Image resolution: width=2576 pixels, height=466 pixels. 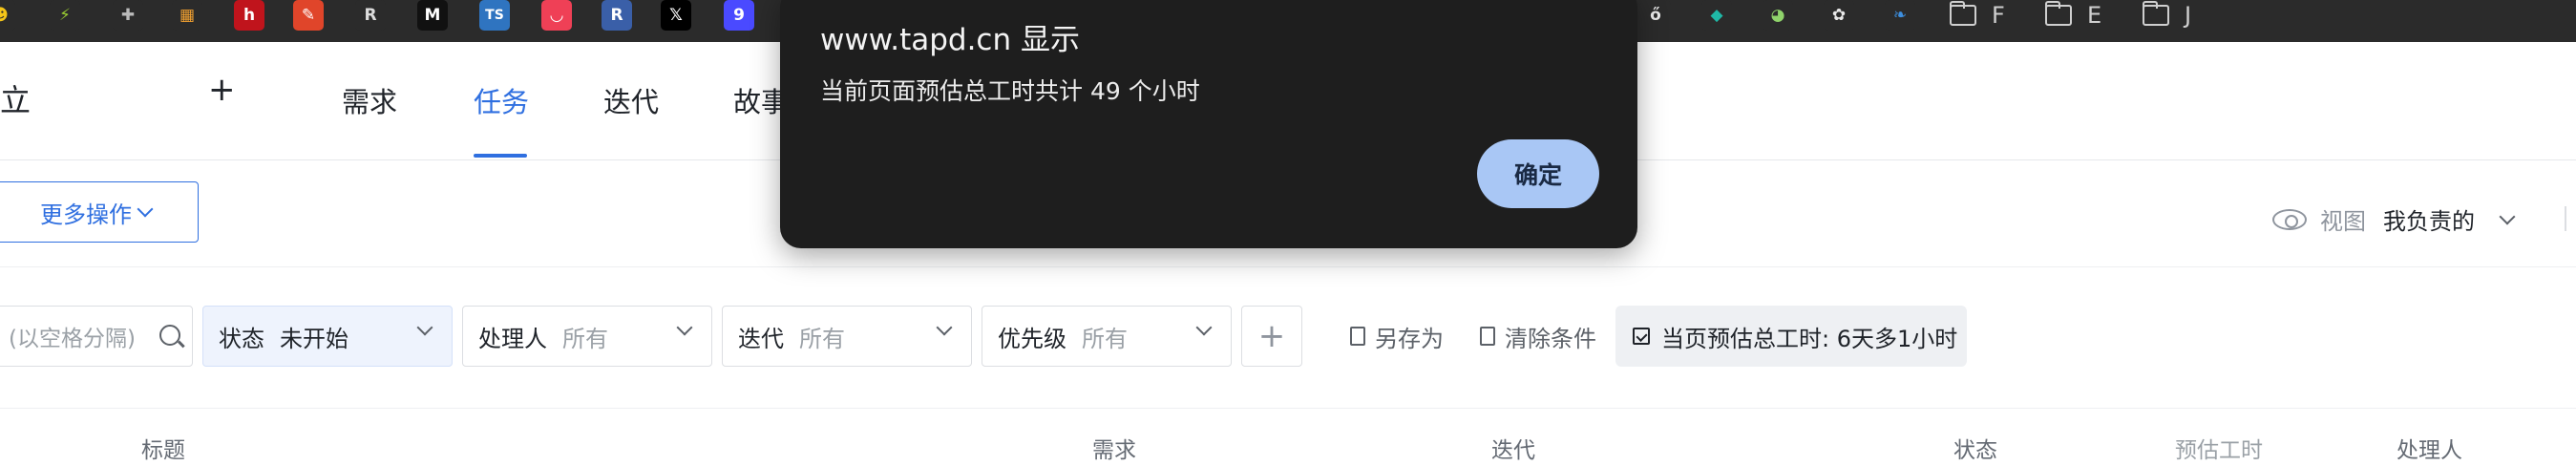 I want to click on filter-label: 优先级, so click(x=1032, y=339).